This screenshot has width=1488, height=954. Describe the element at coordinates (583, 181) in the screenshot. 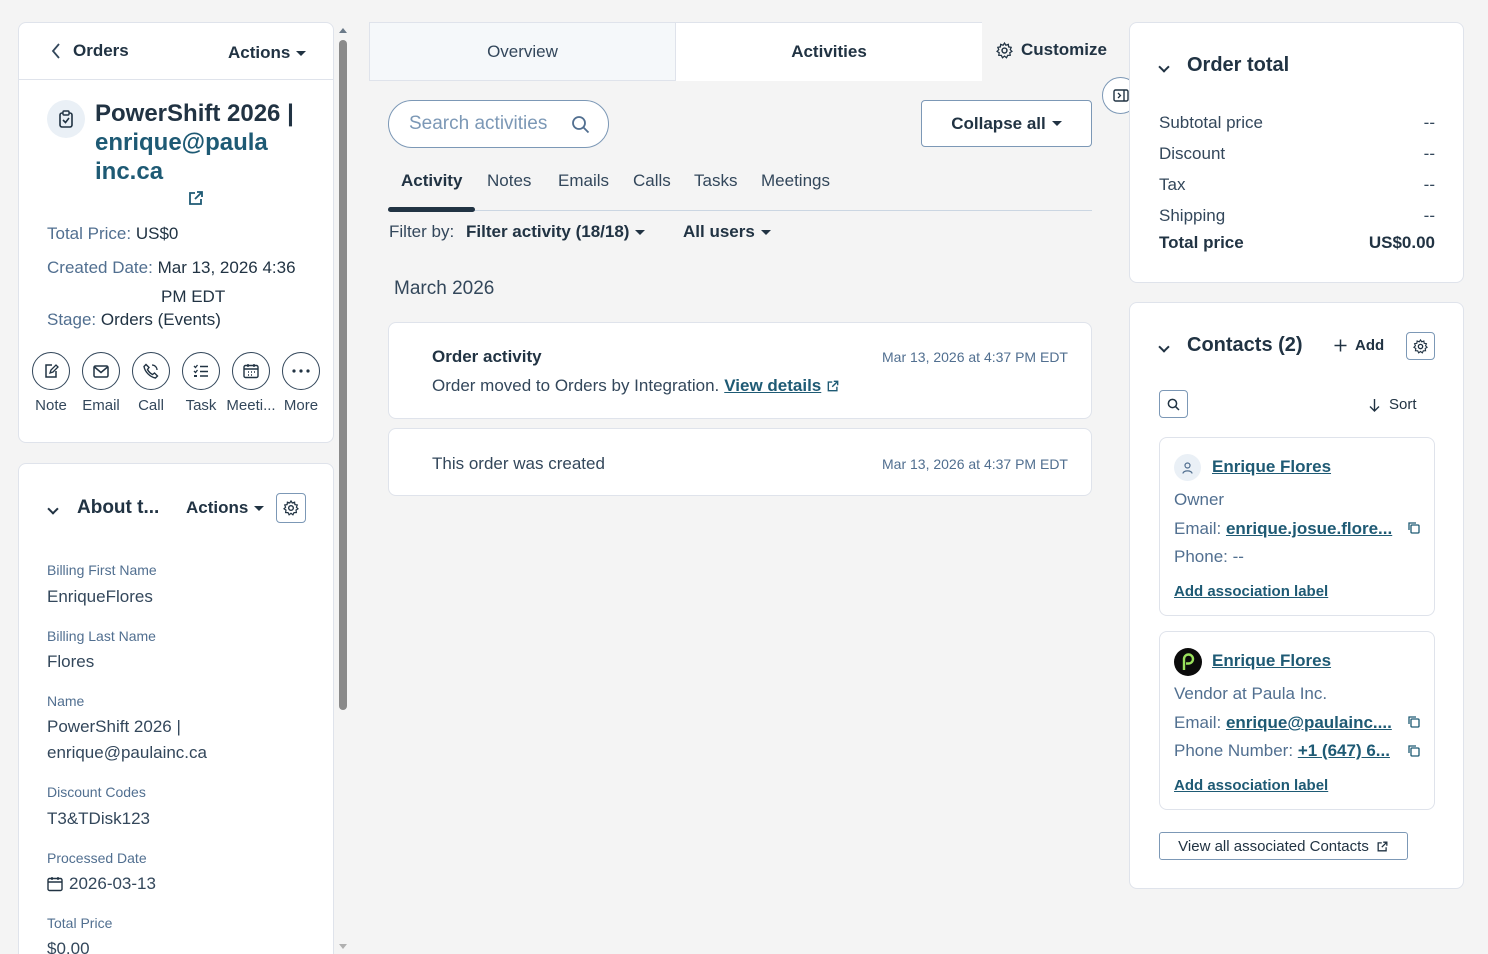

I see `subtab-emails: Emails` at that location.